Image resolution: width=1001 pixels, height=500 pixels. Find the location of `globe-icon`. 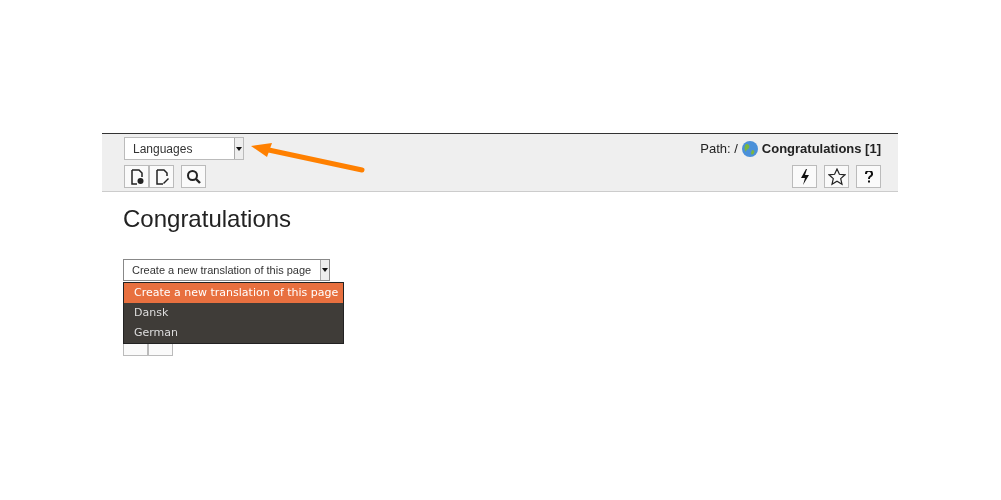

globe-icon is located at coordinates (749, 148).